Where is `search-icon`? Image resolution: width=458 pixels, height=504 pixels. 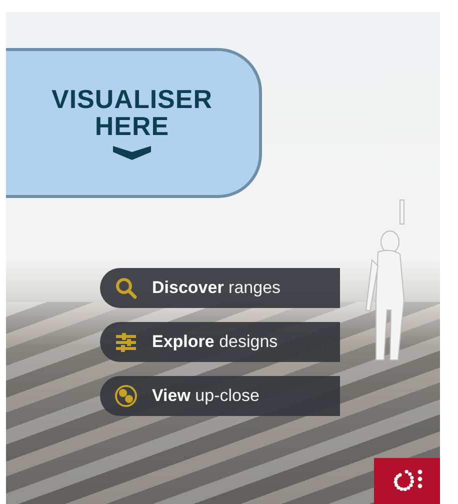
search-icon is located at coordinates (126, 288).